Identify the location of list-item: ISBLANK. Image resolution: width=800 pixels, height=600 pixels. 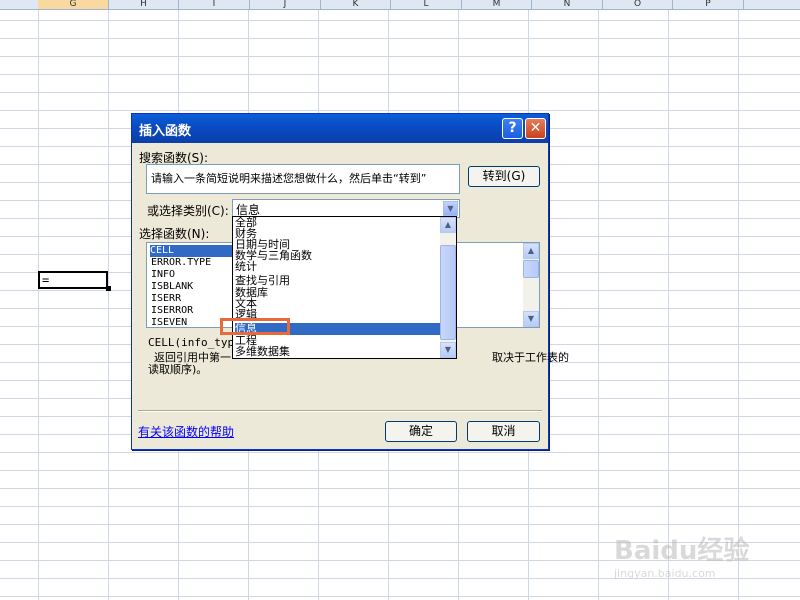
(172, 287).